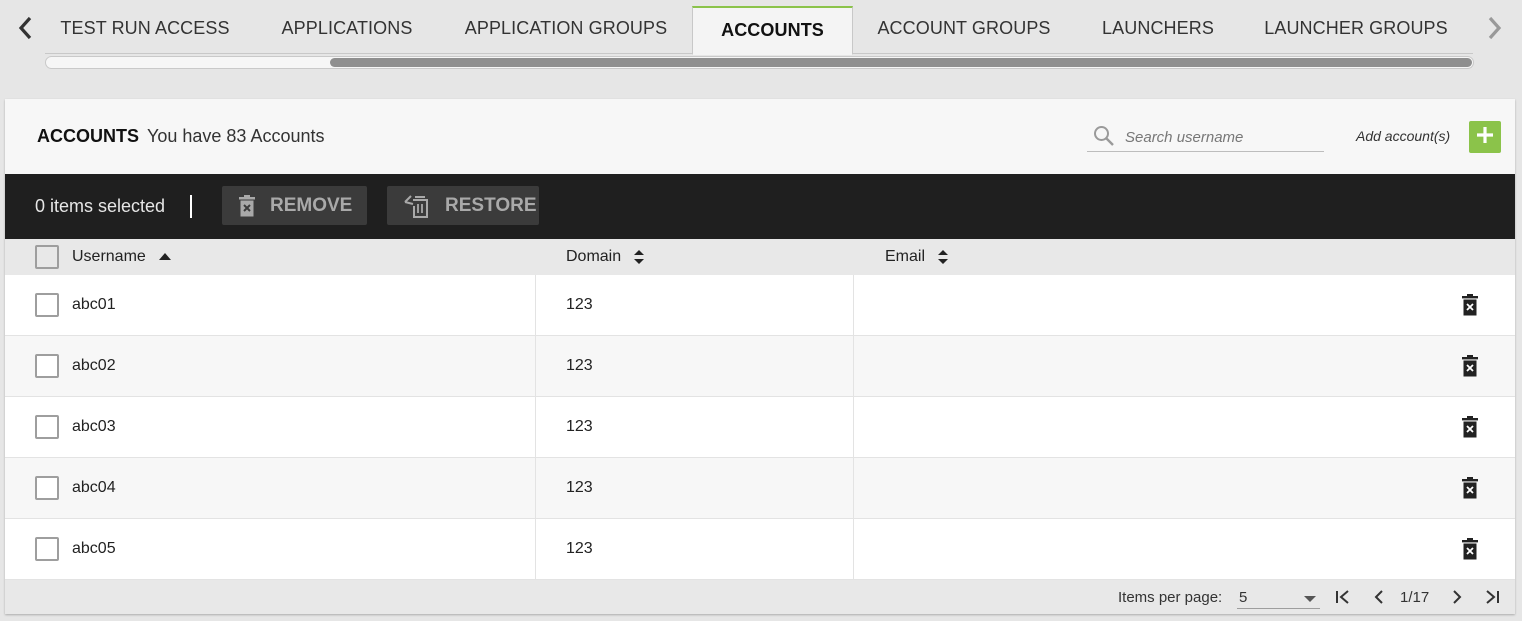 The image size is (1522, 621). Describe the element at coordinates (1356, 30) in the screenshot. I see `tab-launcher-groups: LAUNCHER GROUPS` at that location.